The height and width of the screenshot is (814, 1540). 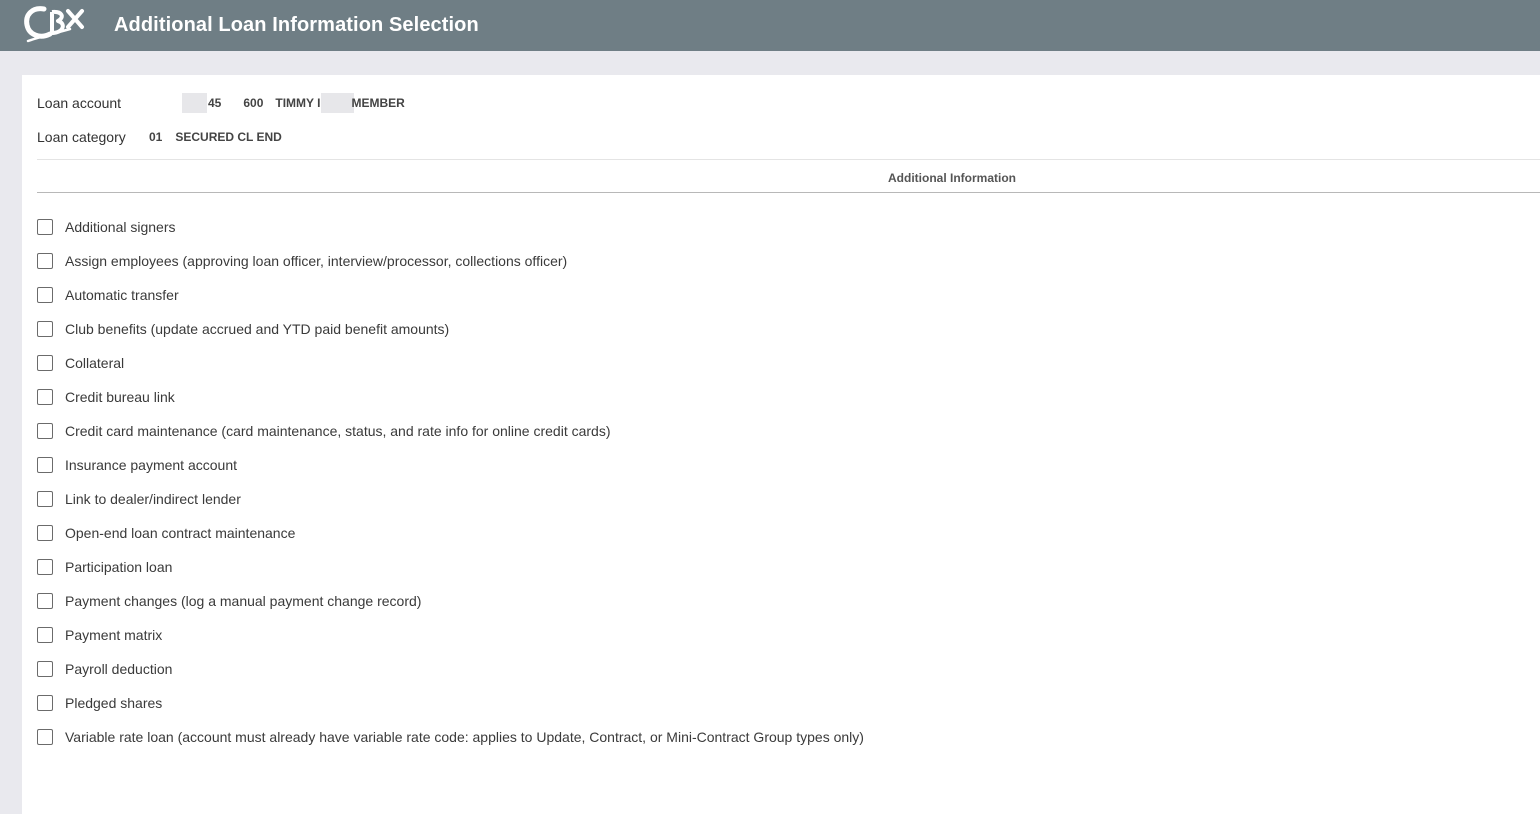 I want to click on option-label: Link to dealer/indirect lender, so click(x=153, y=499).